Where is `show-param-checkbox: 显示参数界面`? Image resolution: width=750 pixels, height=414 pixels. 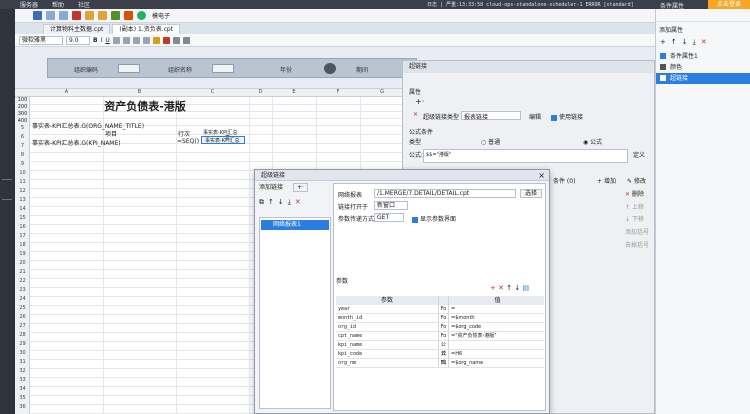
show-param-checkbox: 显示参数界面 is located at coordinates (434, 218).